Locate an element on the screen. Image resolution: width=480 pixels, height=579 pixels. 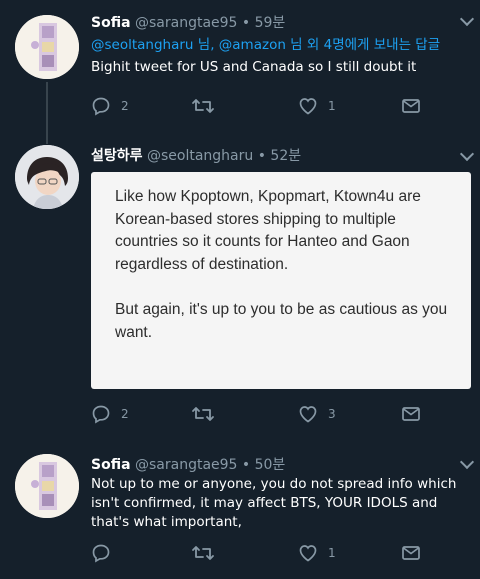
tweet-header: Sofia @sarangtae95 • 50분 is located at coordinates (188, 464).